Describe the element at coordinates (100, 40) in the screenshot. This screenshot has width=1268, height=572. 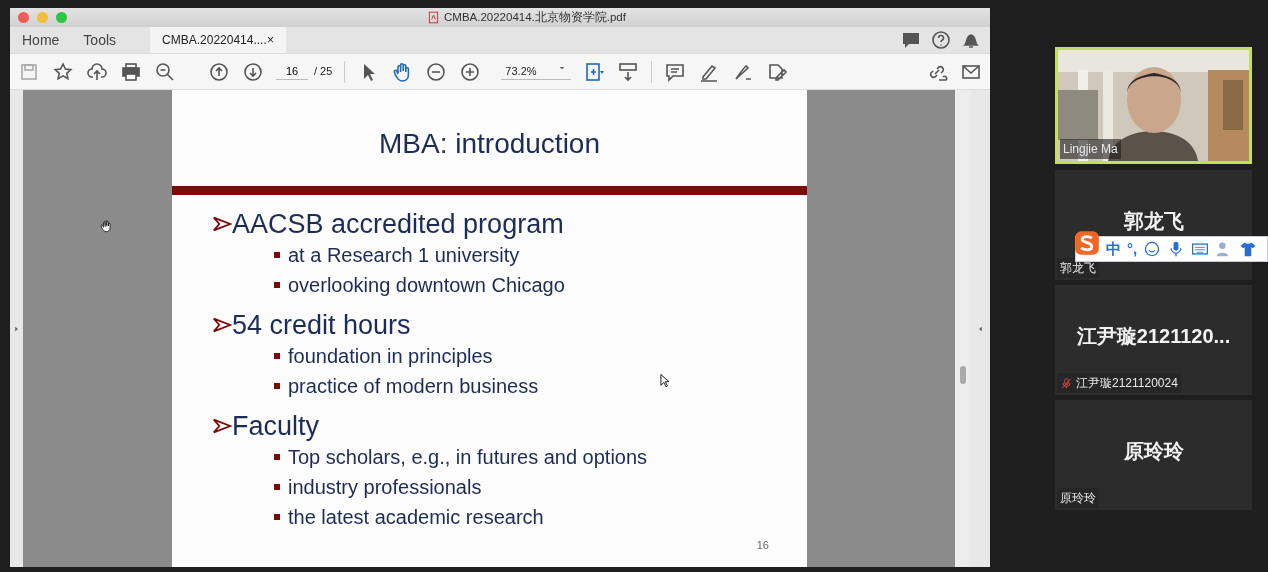
I see `tab: Tools` at that location.